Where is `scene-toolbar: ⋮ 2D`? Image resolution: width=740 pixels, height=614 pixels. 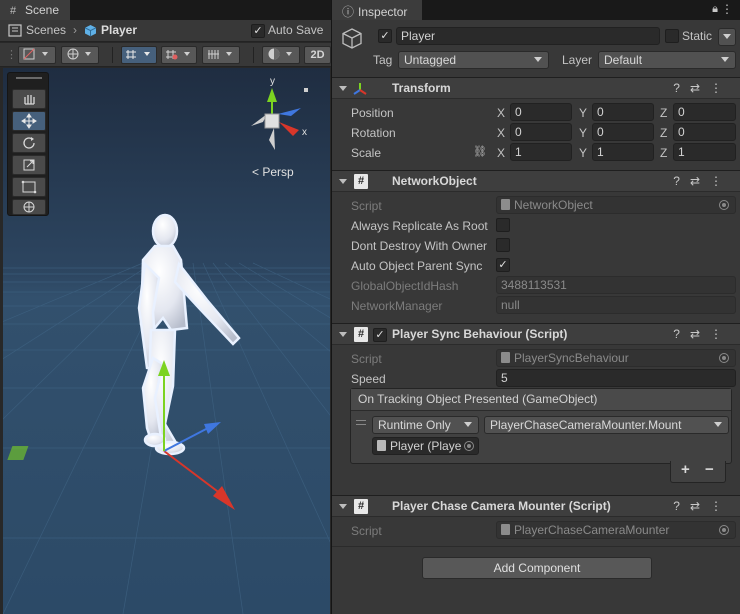 scene-toolbar: ⋮ 2D is located at coordinates (165, 55).